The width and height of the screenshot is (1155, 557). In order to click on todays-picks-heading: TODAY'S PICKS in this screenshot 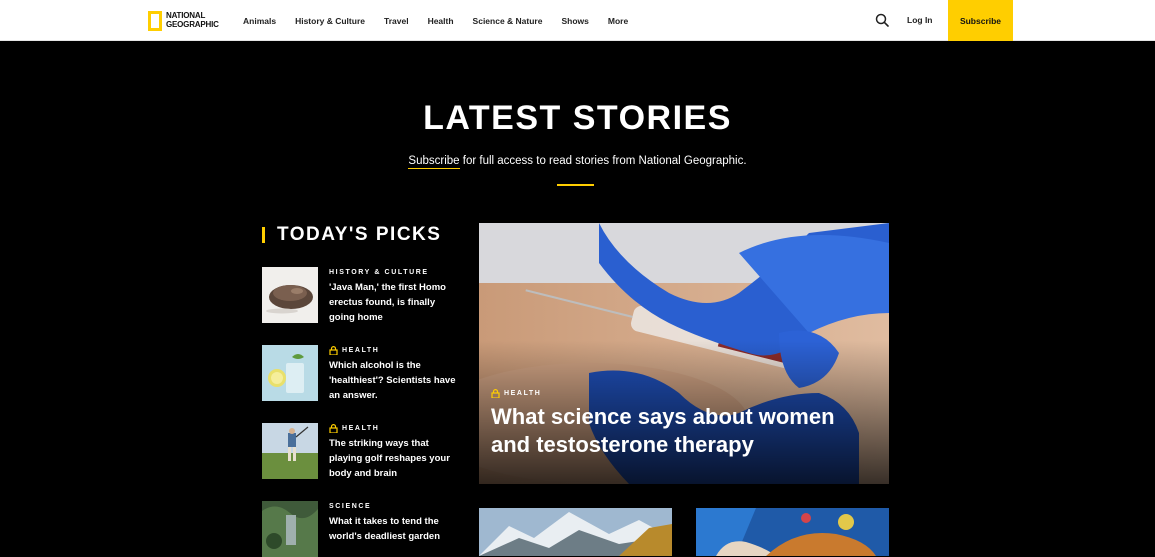, I will do `click(351, 235)`.